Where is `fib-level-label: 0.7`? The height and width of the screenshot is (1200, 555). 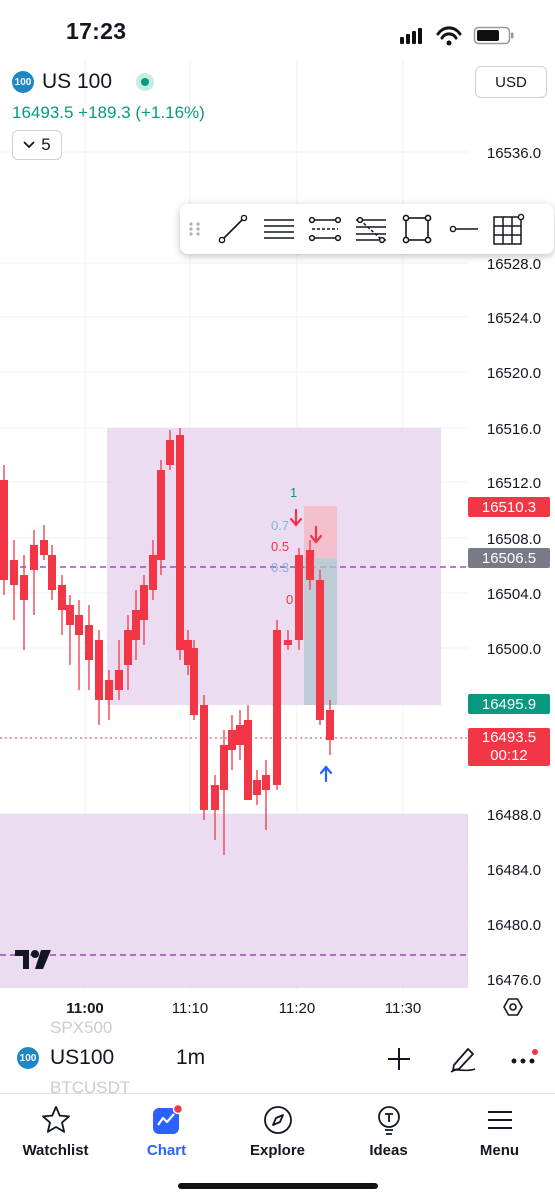
fib-level-label: 0.7 is located at coordinates (280, 525).